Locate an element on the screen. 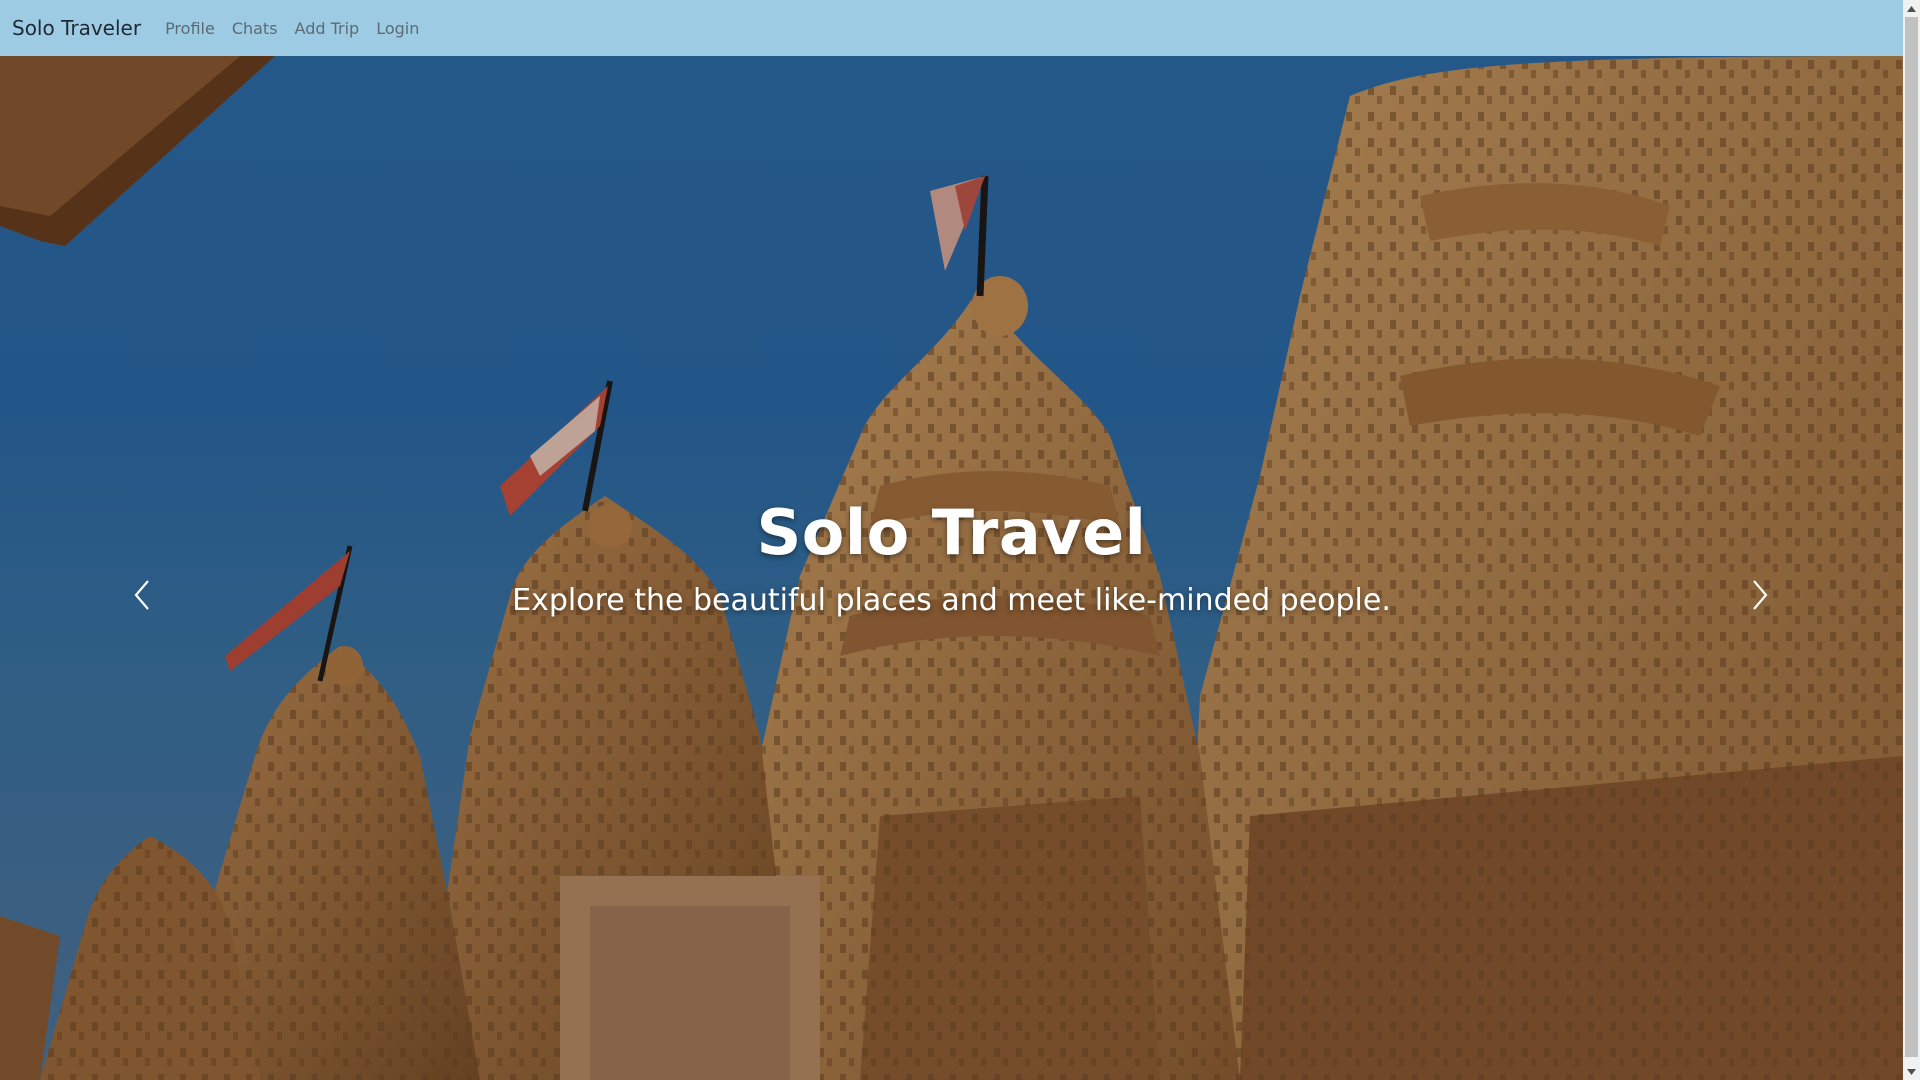 The height and width of the screenshot is (1080, 1920). nav-link-add-trip: Add Trip is located at coordinates (327, 28).